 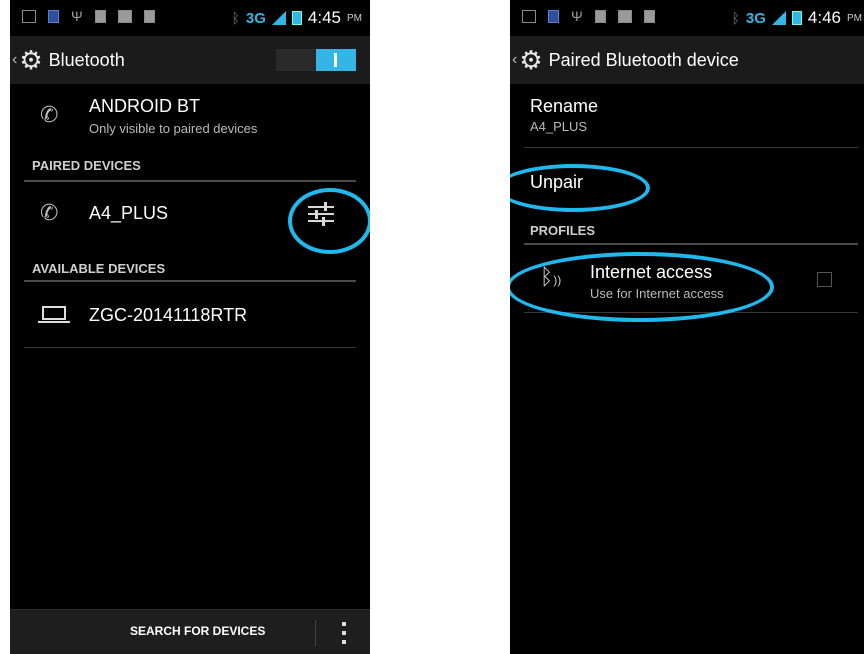 What do you see at coordinates (564, 106) in the screenshot?
I see `rename-label: Rename` at bounding box center [564, 106].